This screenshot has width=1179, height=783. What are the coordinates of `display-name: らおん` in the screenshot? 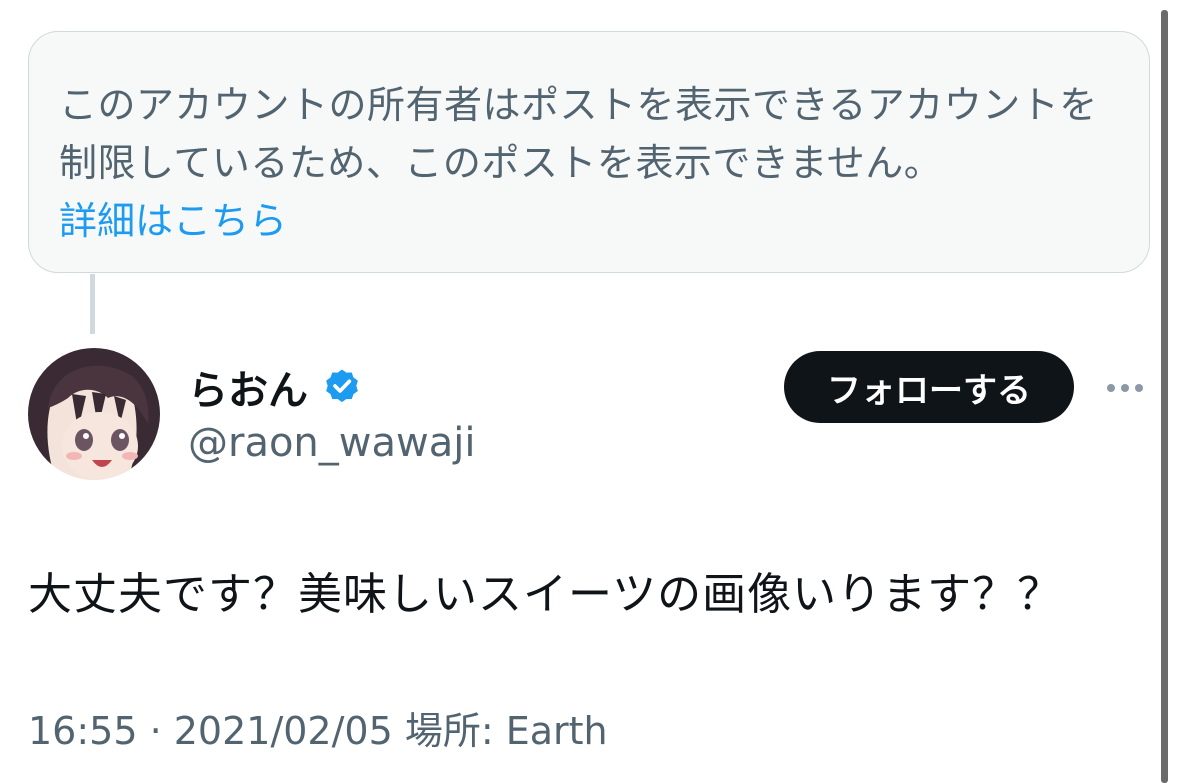 It's located at (248, 387).